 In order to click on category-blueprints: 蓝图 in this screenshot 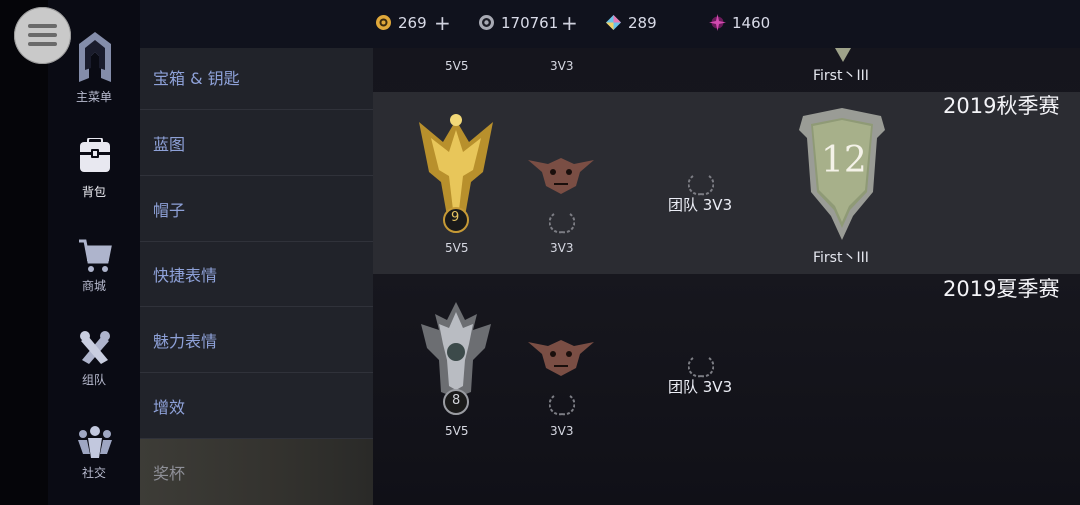, I will do `click(256, 143)`.